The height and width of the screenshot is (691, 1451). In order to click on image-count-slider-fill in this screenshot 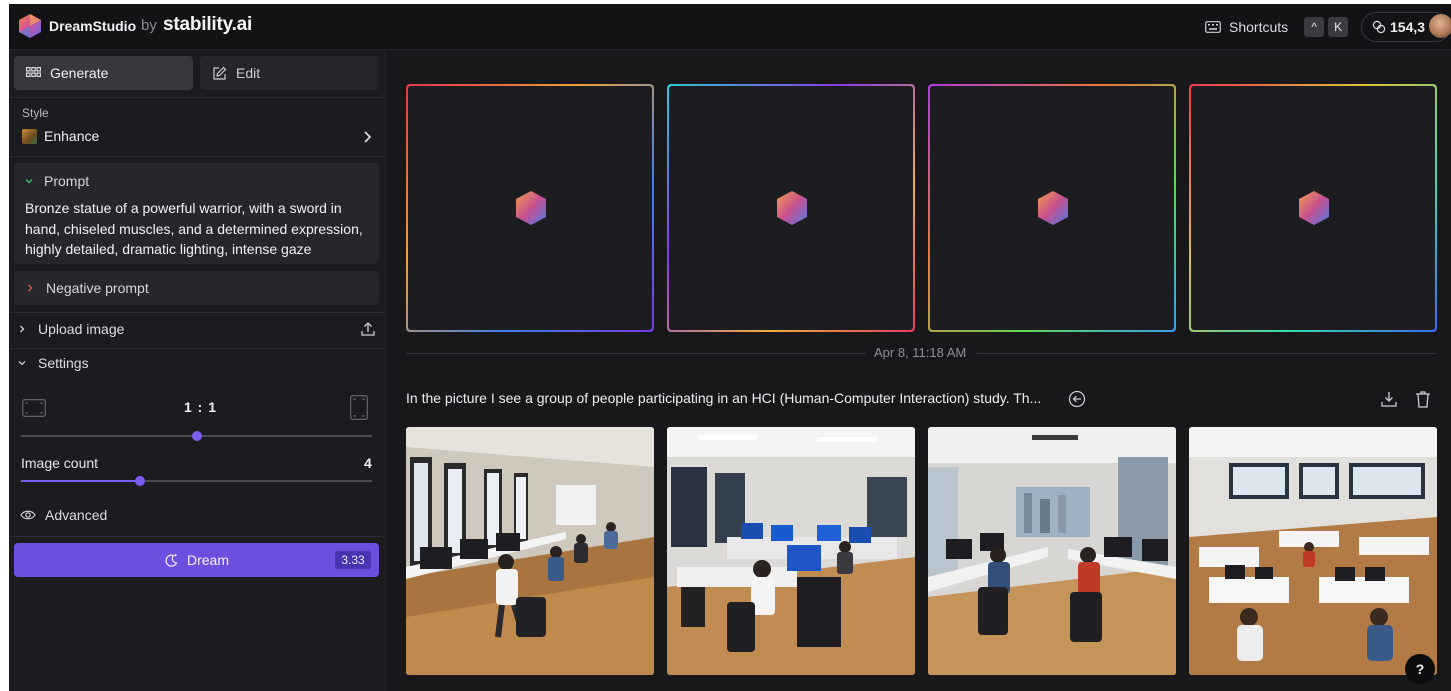, I will do `click(80, 481)`.